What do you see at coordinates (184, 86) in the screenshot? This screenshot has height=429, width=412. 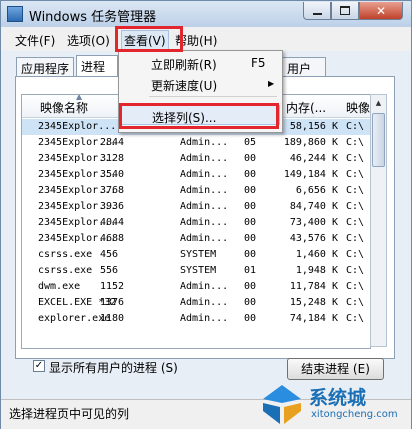 I see `menu-update-speed-label: 更新速度(U)` at bounding box center [184, 86].